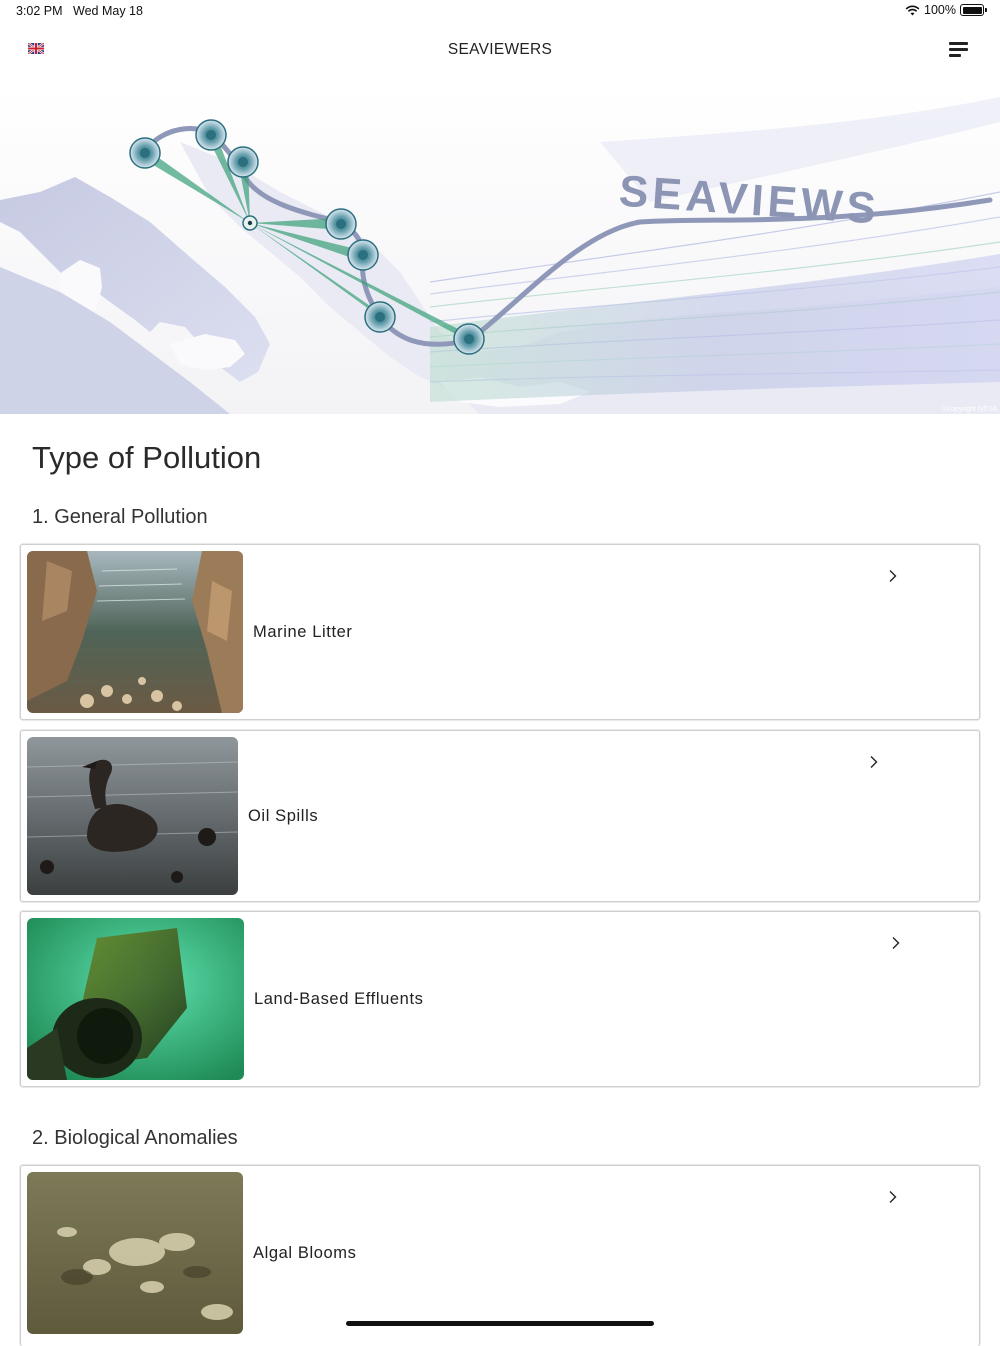 Image resolution: width=1000 pixels, height=1346 pixels. I want to click on hero-copyright: ©copyright NTUA, so click(969, 409).